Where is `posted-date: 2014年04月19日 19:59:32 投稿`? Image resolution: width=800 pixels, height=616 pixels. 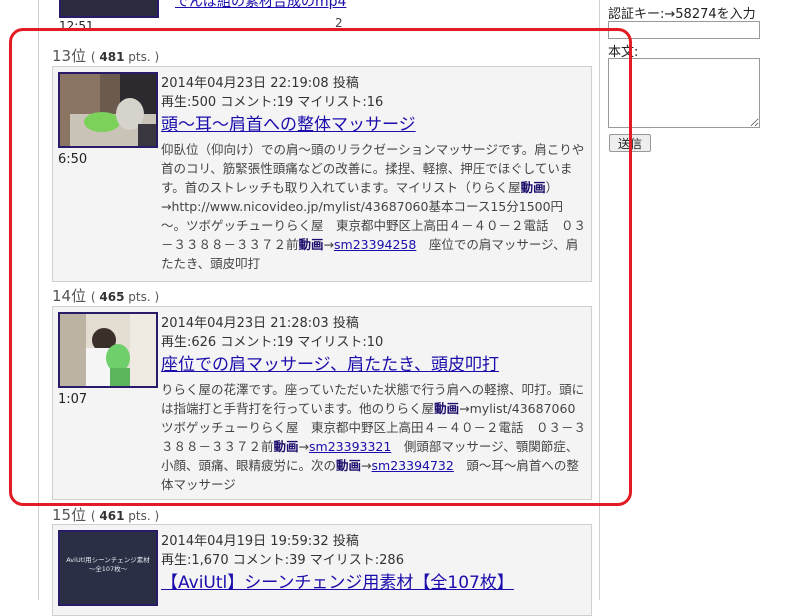
posted-date: 2014年04月19日 19:59:32 投稿 is located at coordinates (260, 541).